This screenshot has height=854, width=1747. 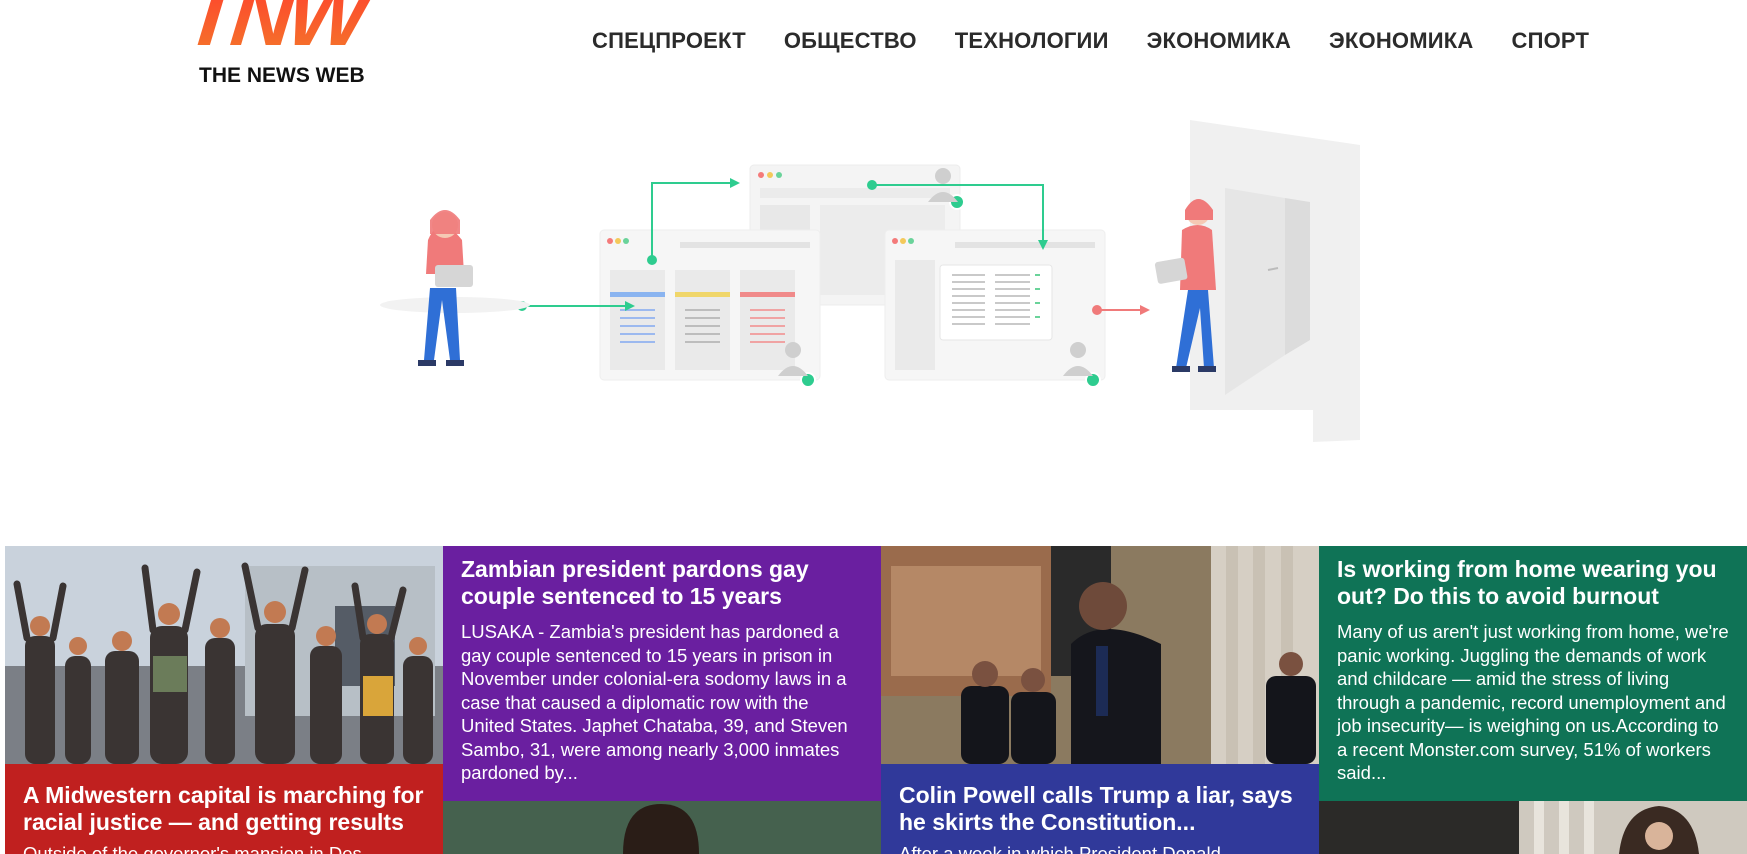 What do you see at coordinates (1060, 848) in the screenshot?
I see `news-card-3-excerpt: After a week in which President Donald` at bounding box center [1060, 848].